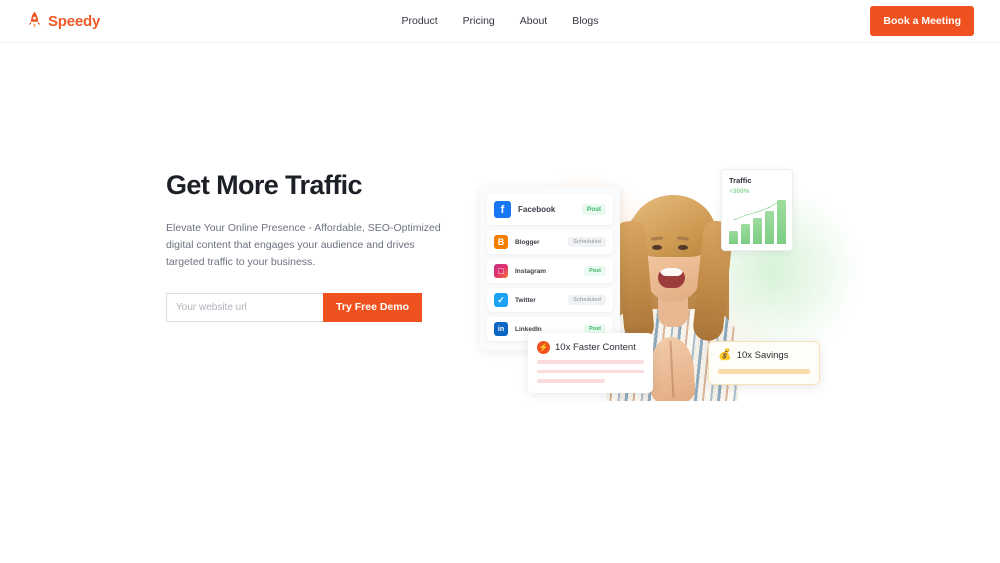  Describe the element at coordinates (479, 21) in the screenshot. I see `nav-item-pricing: Pricing` at that location.